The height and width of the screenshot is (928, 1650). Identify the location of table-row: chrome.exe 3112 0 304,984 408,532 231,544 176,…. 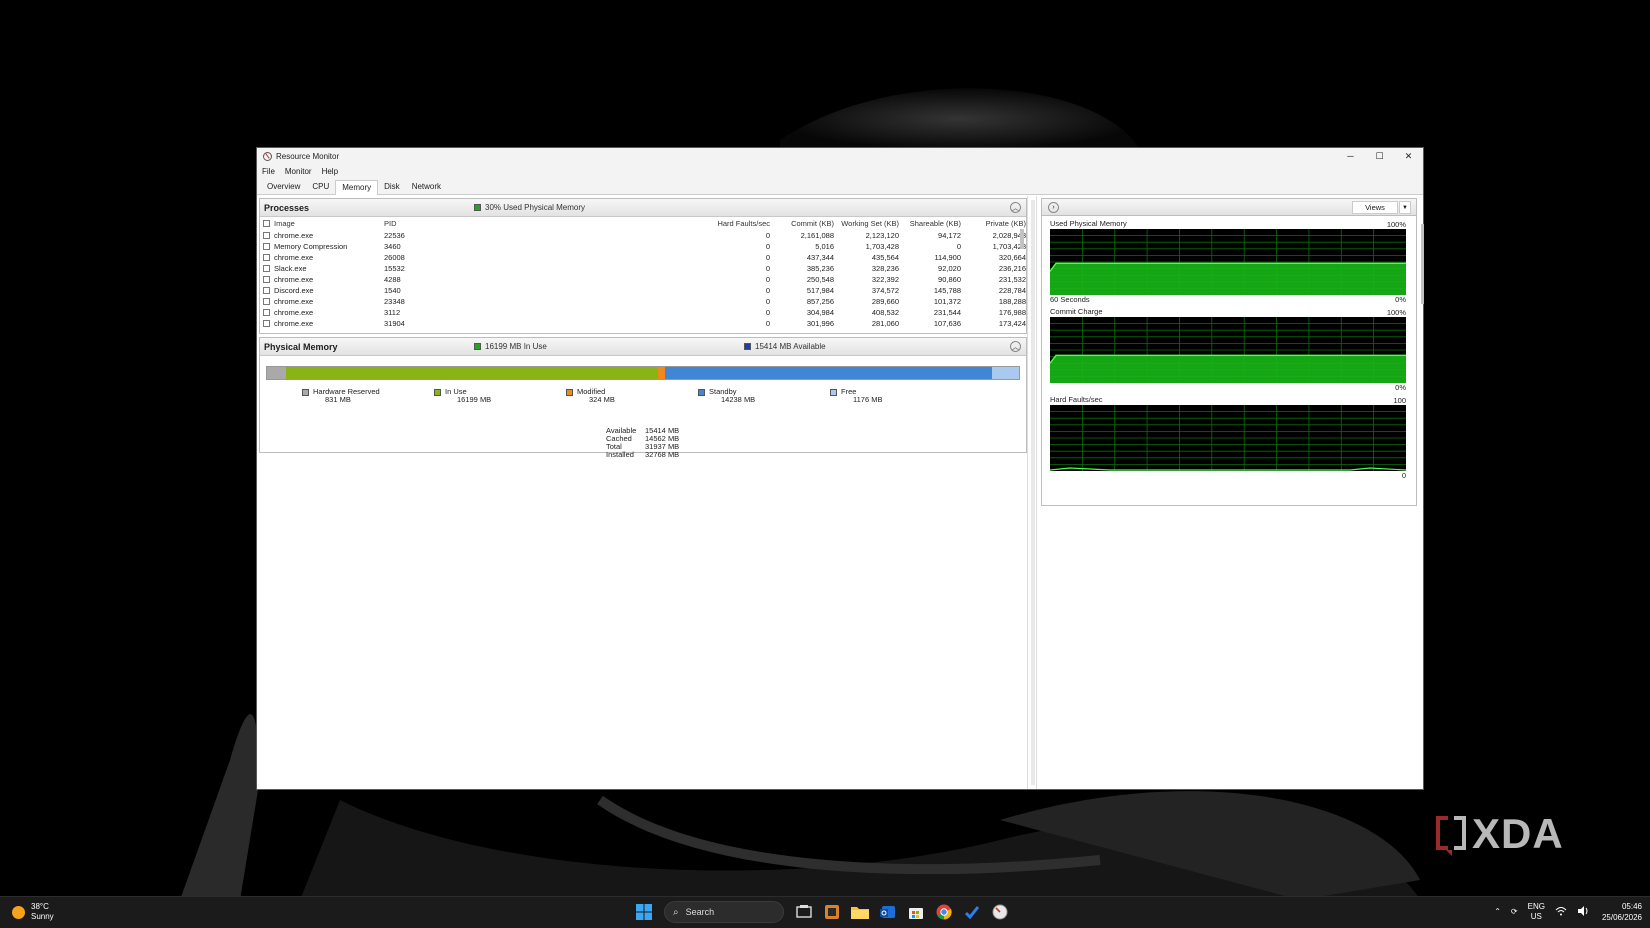
(643, 312).